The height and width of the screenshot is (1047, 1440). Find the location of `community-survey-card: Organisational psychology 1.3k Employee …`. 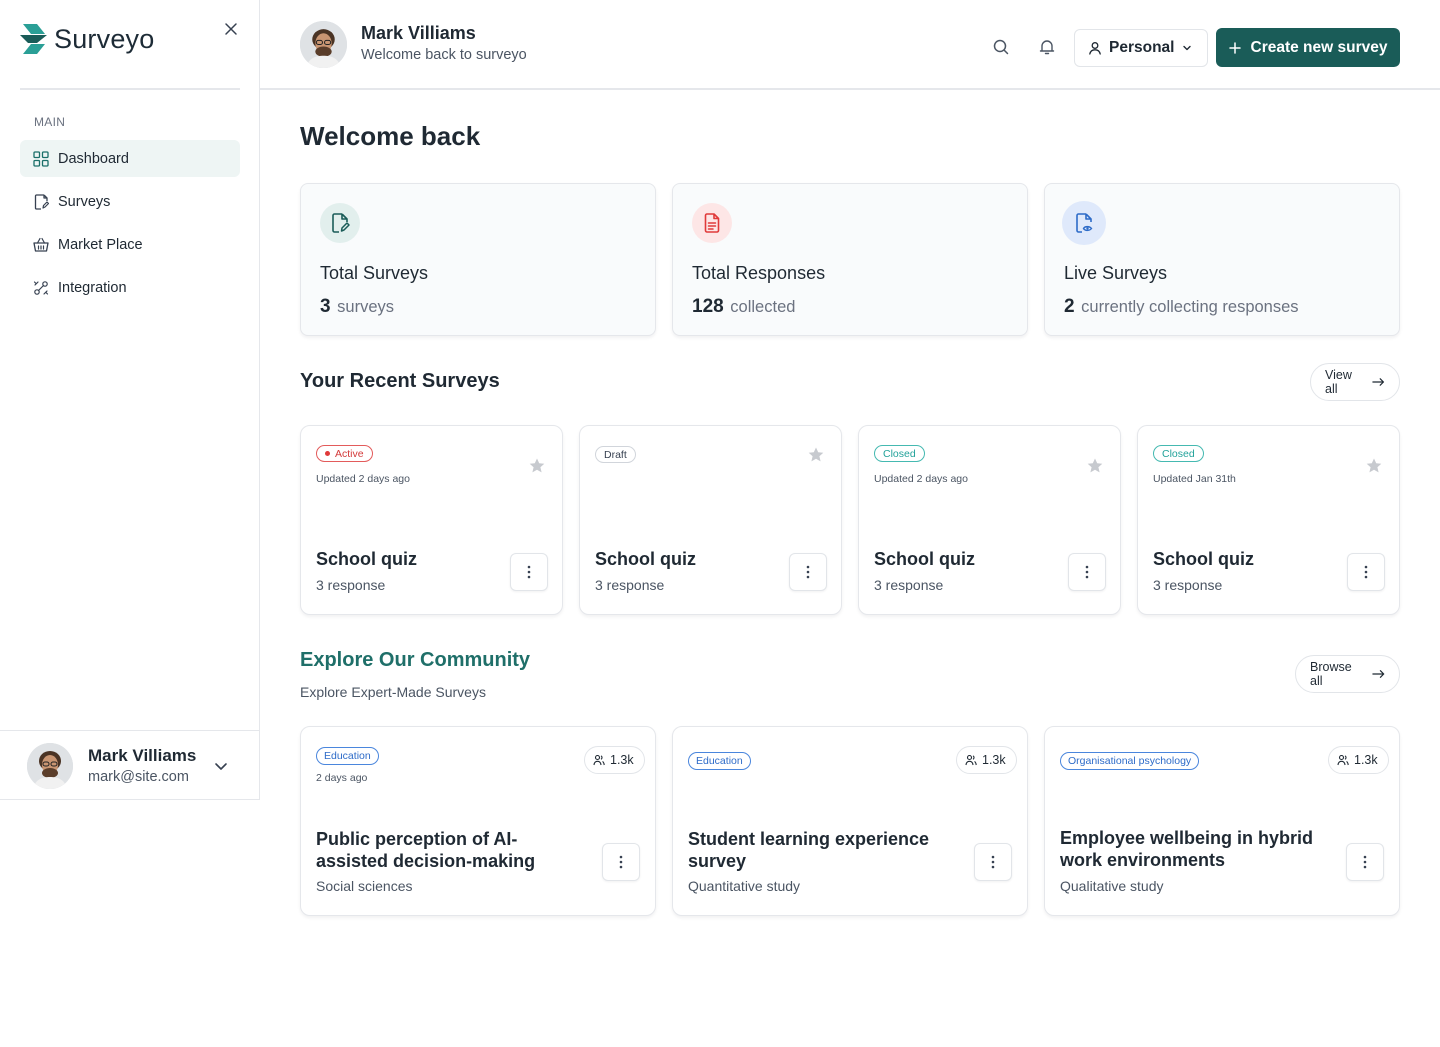

community-survey-card: Organisational psychology 1.3k Employee … is located at coordinates (1222, 821).